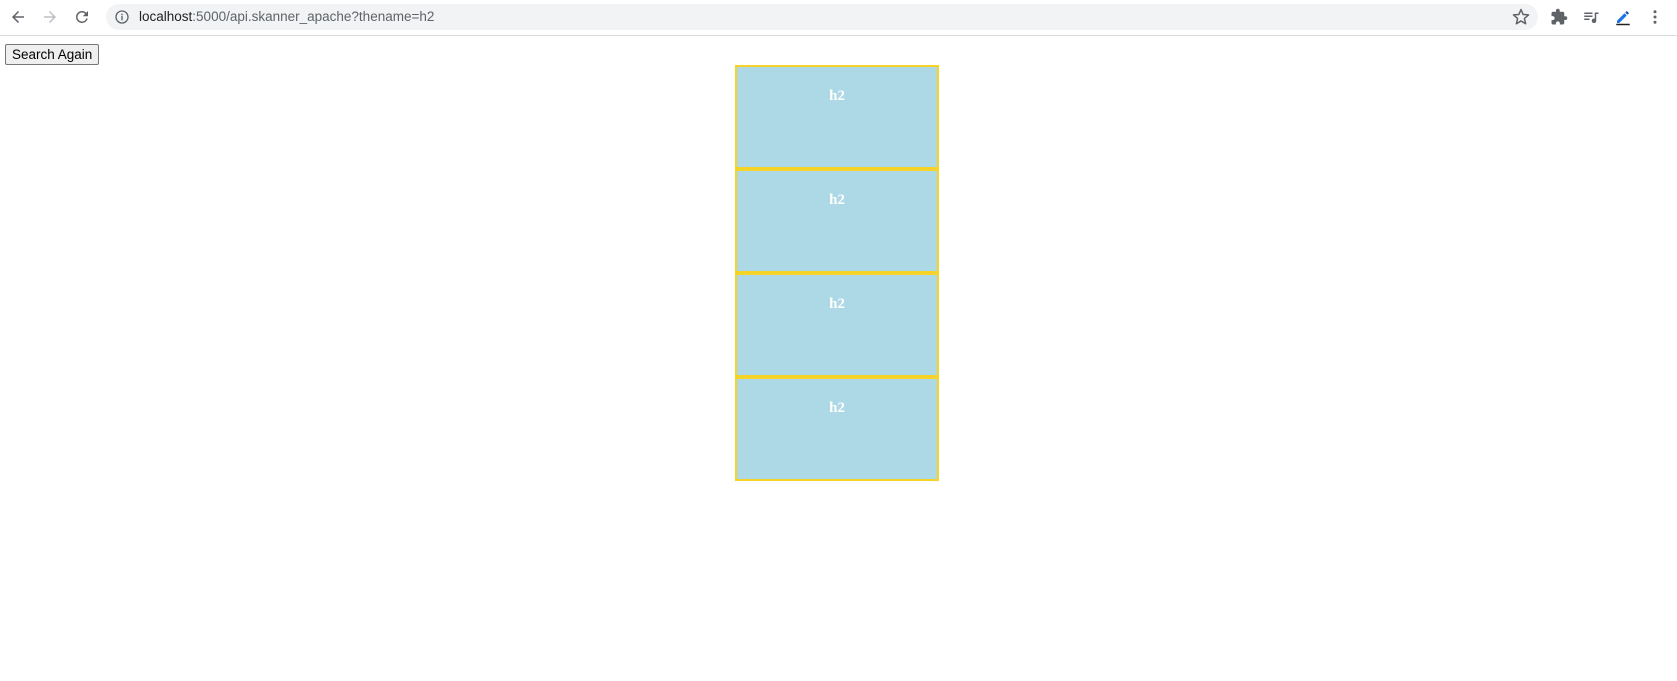 The height and width of the screenshot is (681, 1677). I want to click on reload-button, so click(82, 17).